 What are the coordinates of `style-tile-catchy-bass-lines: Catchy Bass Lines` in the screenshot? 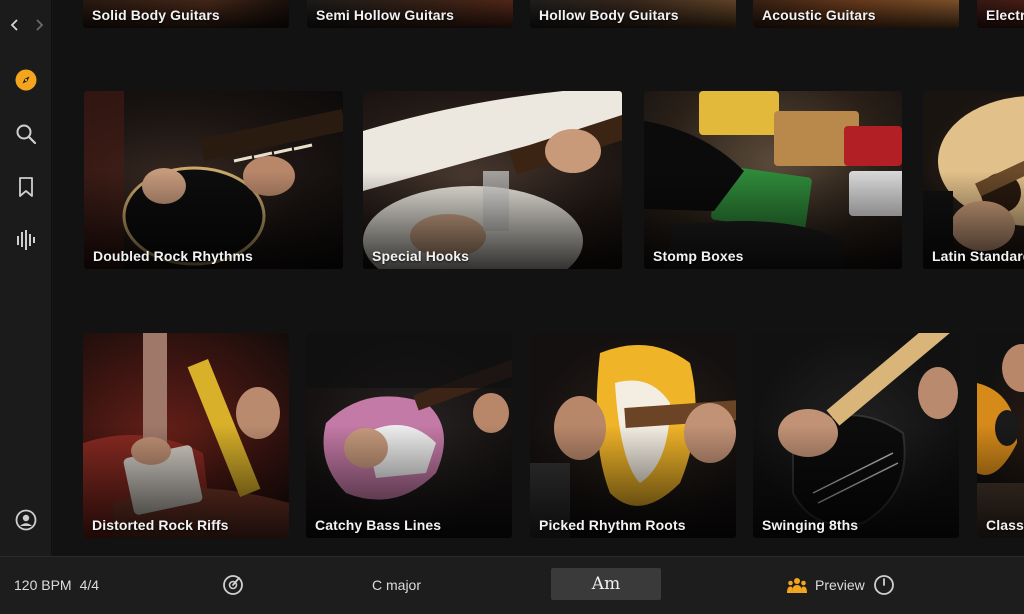 It's located at (409, 435).